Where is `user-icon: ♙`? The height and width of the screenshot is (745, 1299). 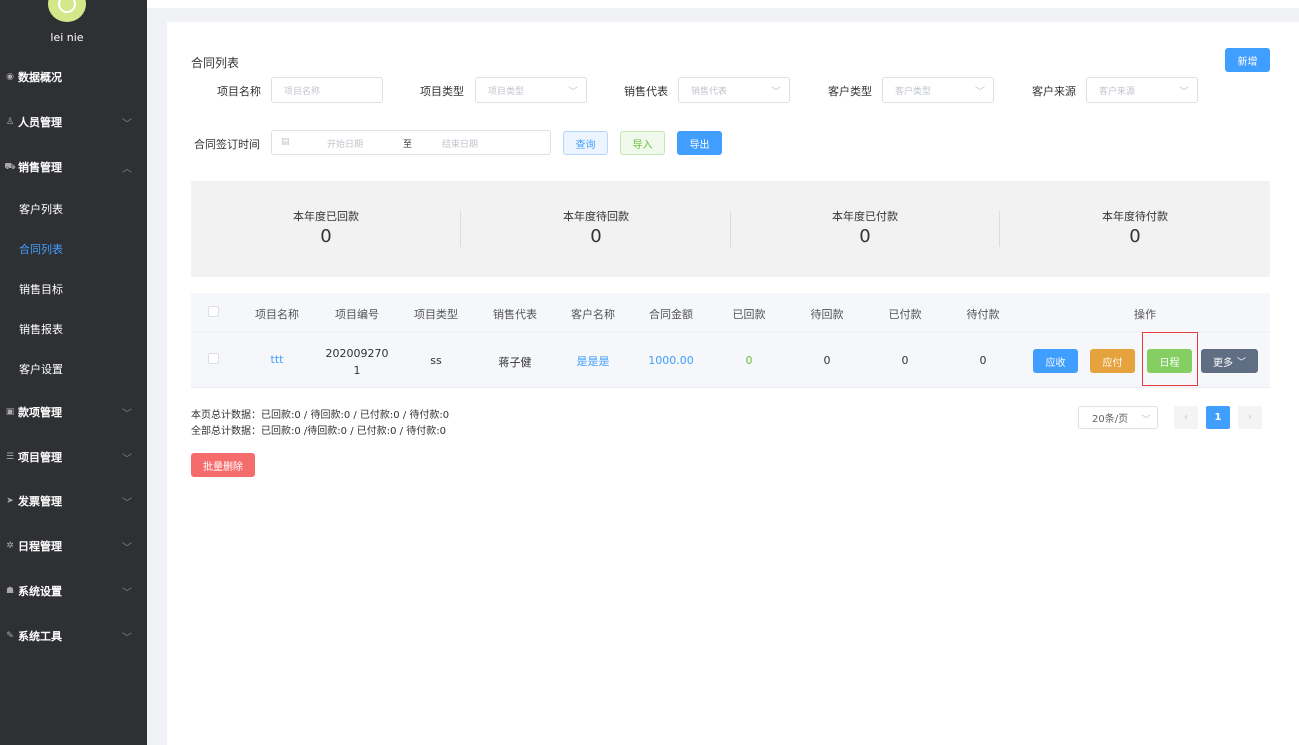
user-icon: ♙ is located at coordinates (10, 122).